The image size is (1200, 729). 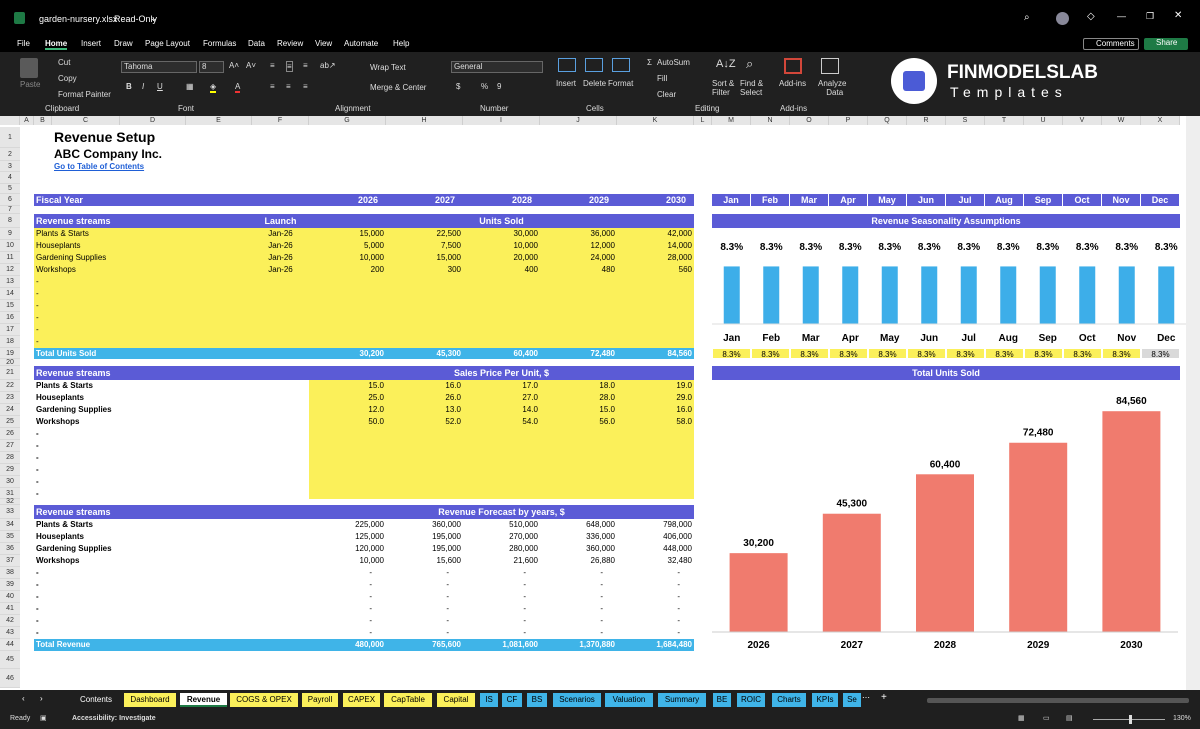 I want to click on row-header: 19, so click(x=10, y=353).